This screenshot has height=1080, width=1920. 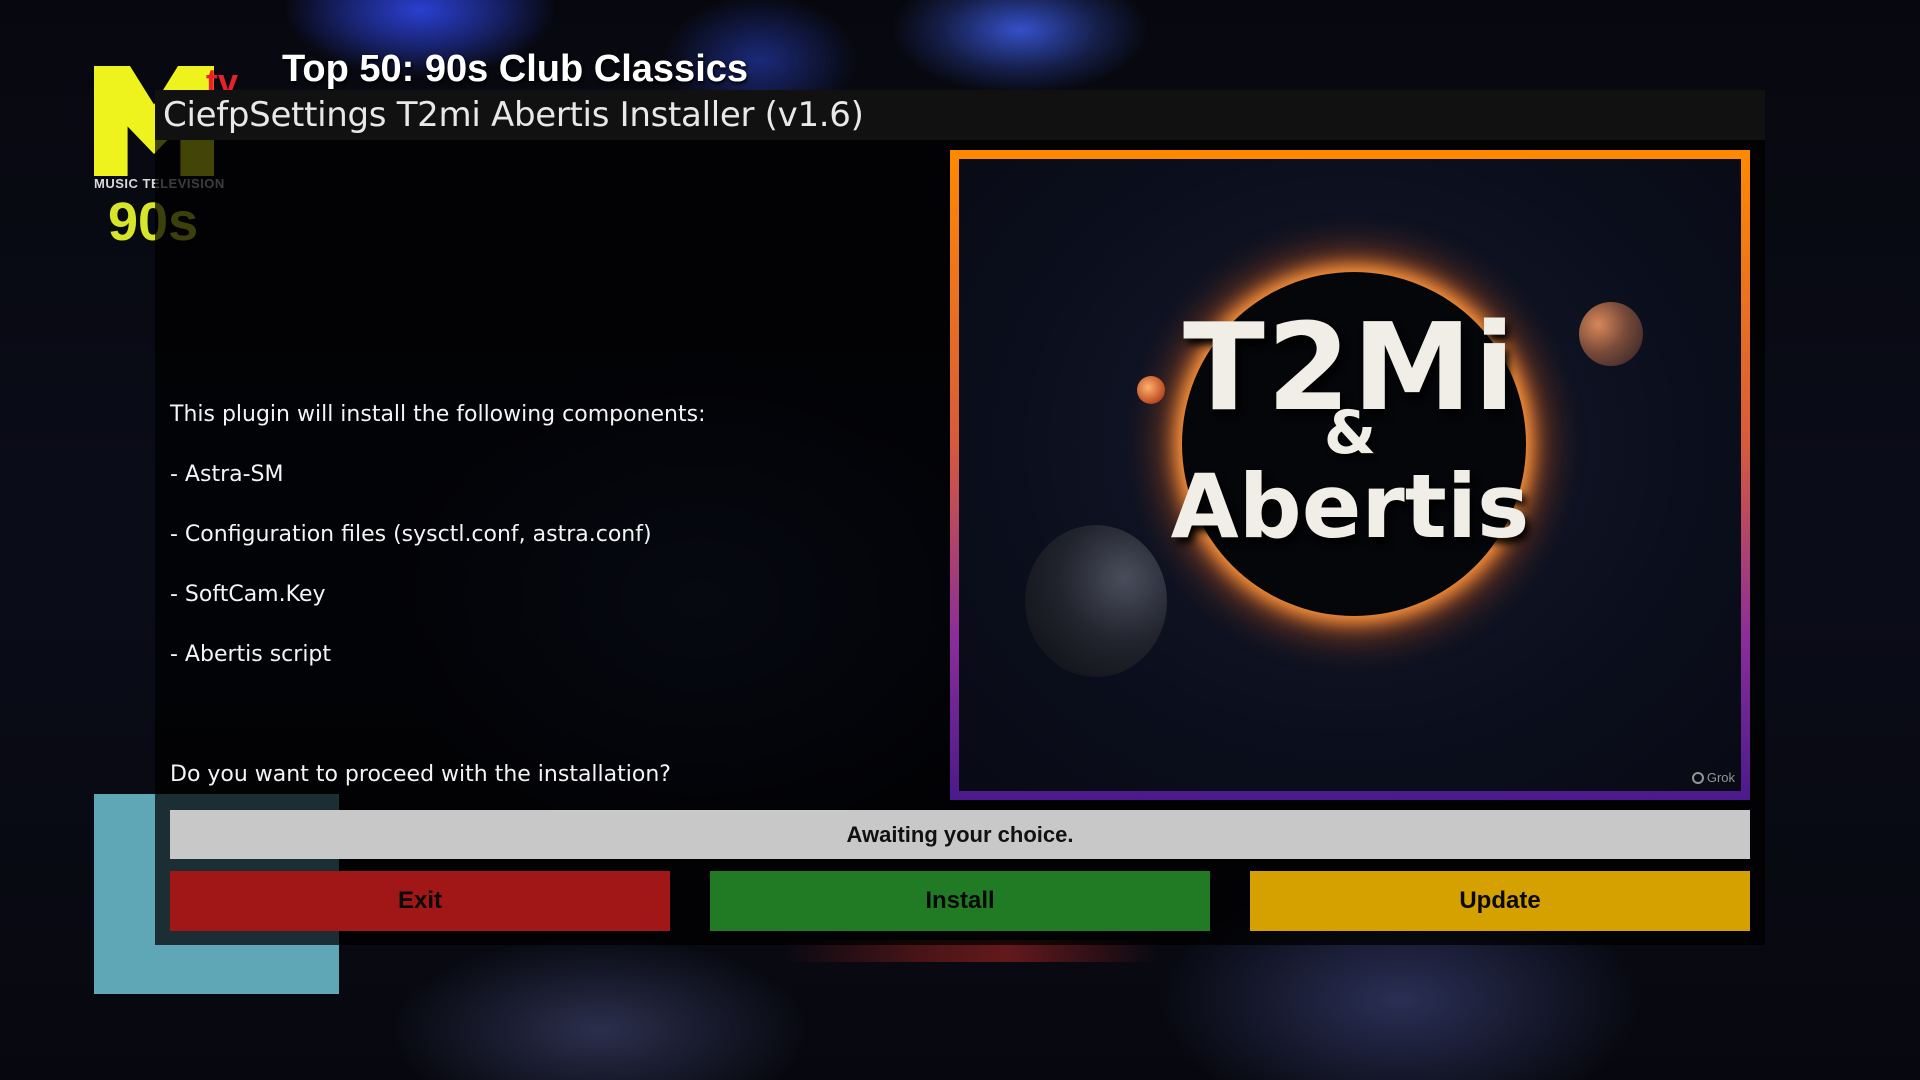 What do you see at coordinates (1500, 901) in the screenshot?
I see `update-button: Update` at bounding box center [1500, 901].